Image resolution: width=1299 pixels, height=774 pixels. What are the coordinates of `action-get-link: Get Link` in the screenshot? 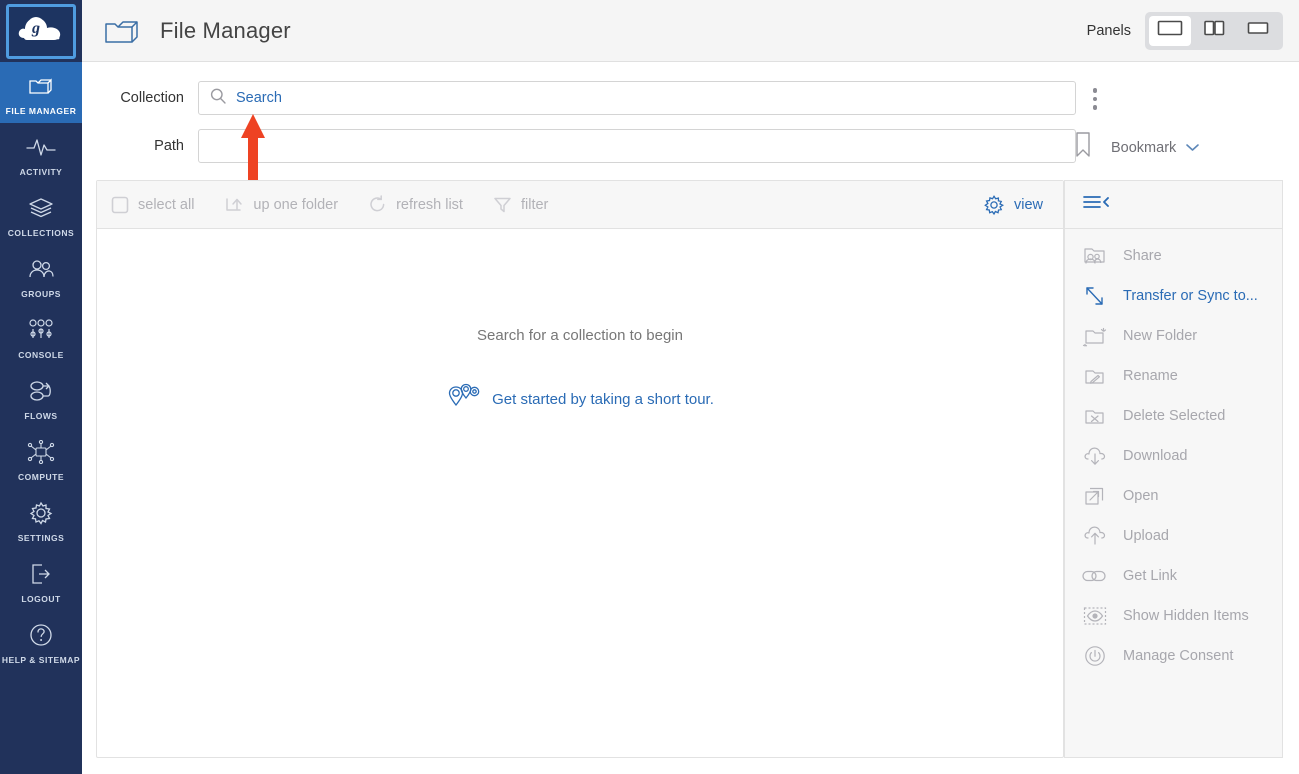 It's located at (1173, 576).